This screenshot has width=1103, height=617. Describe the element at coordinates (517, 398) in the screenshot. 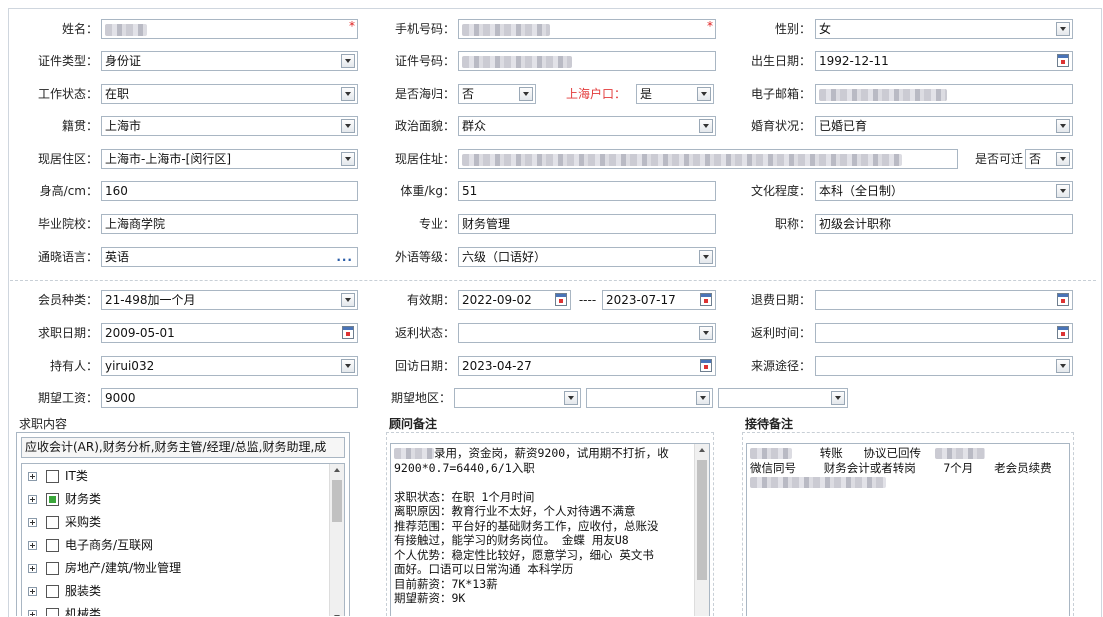

I see `expected-region-province-select` at that location.